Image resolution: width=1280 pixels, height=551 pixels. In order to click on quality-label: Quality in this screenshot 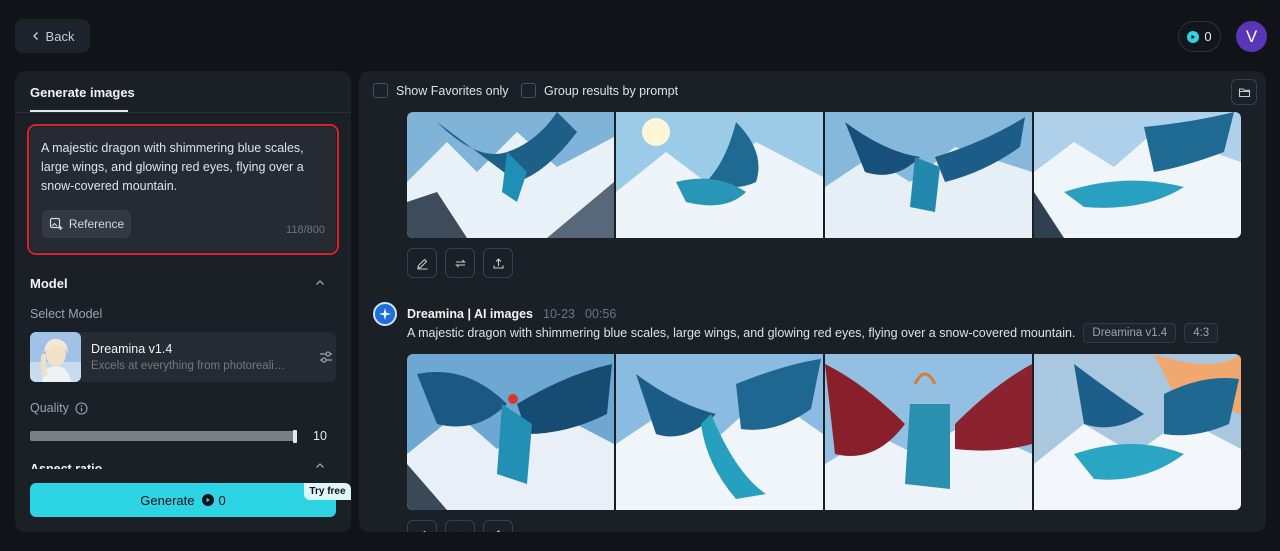, I will do `click(59, 408)`.